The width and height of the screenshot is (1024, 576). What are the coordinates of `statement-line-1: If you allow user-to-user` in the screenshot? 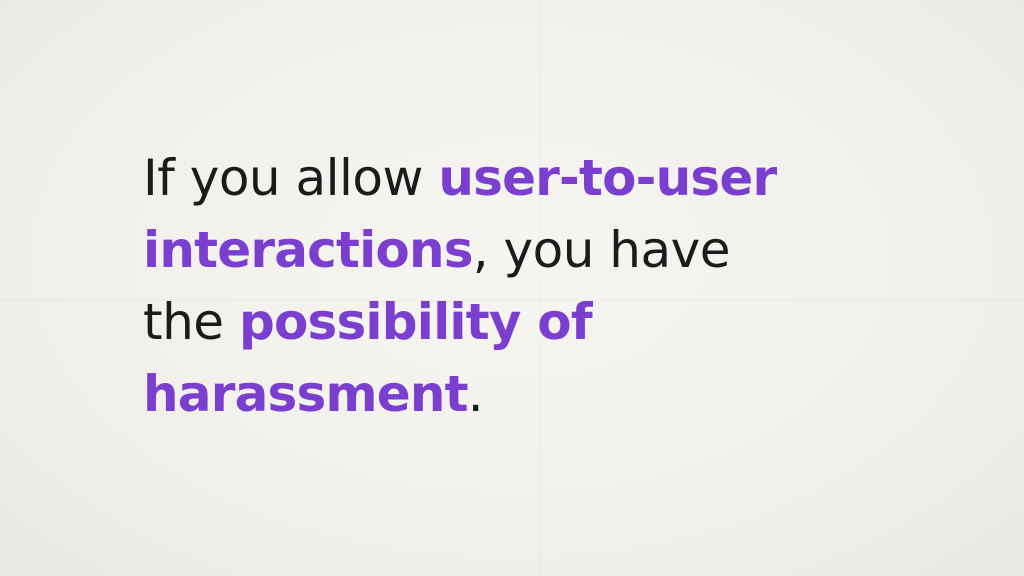 It's located at (523, 178).